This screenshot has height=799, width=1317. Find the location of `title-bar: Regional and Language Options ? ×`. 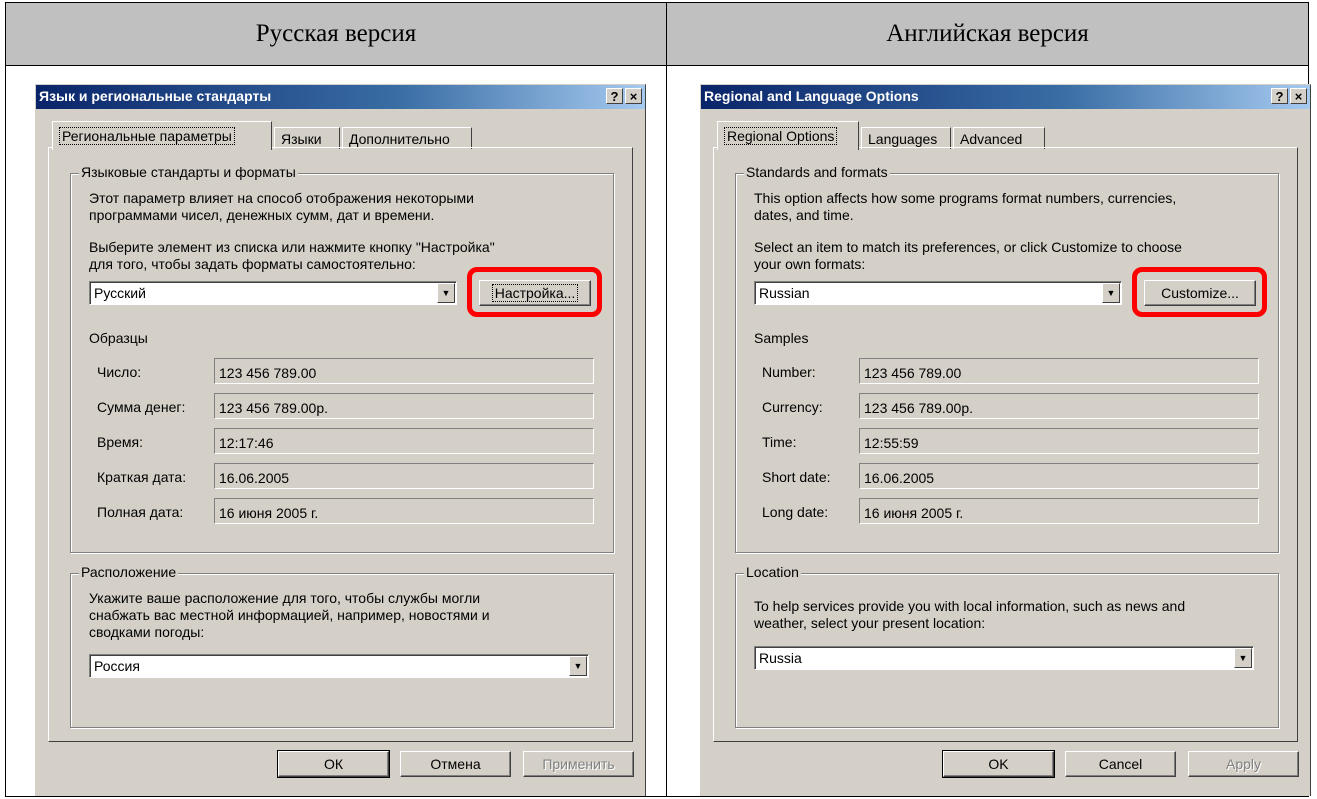

title-bar: Regional and Language Options ? × is located at coordinates (1005, 97).